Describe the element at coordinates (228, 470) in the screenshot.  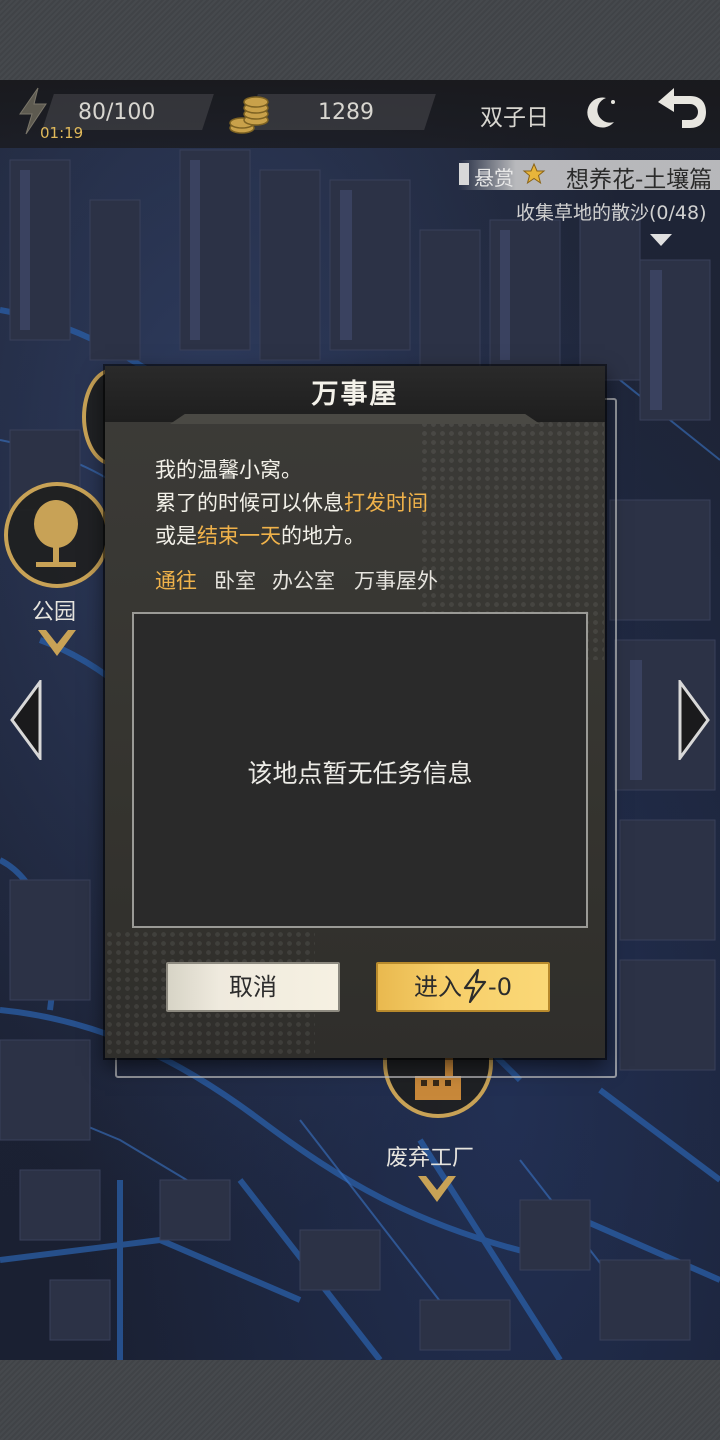
I see `description-line-1: 我的温馨小窝。` at that location.